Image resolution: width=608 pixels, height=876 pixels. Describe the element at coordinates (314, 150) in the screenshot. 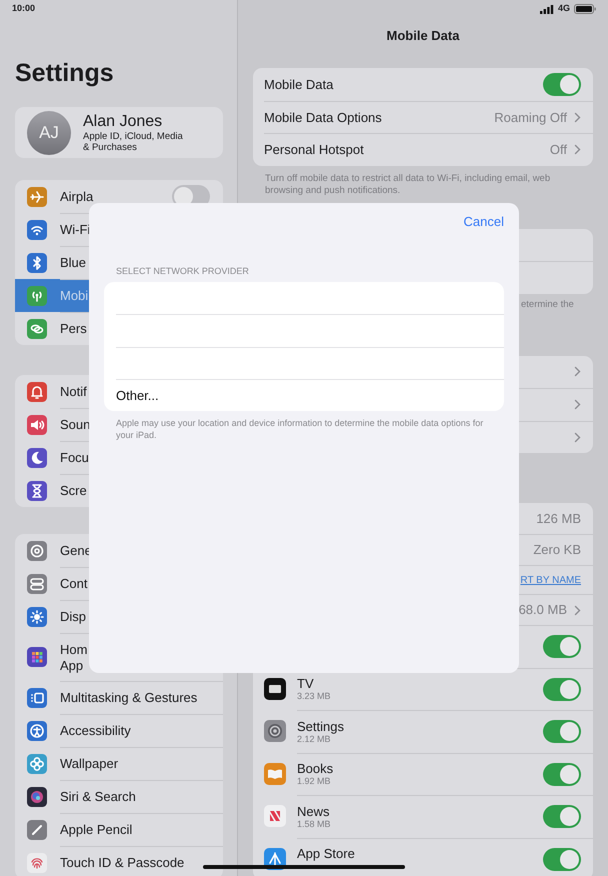

I see `row-label: Personal Hotspot` at that location.